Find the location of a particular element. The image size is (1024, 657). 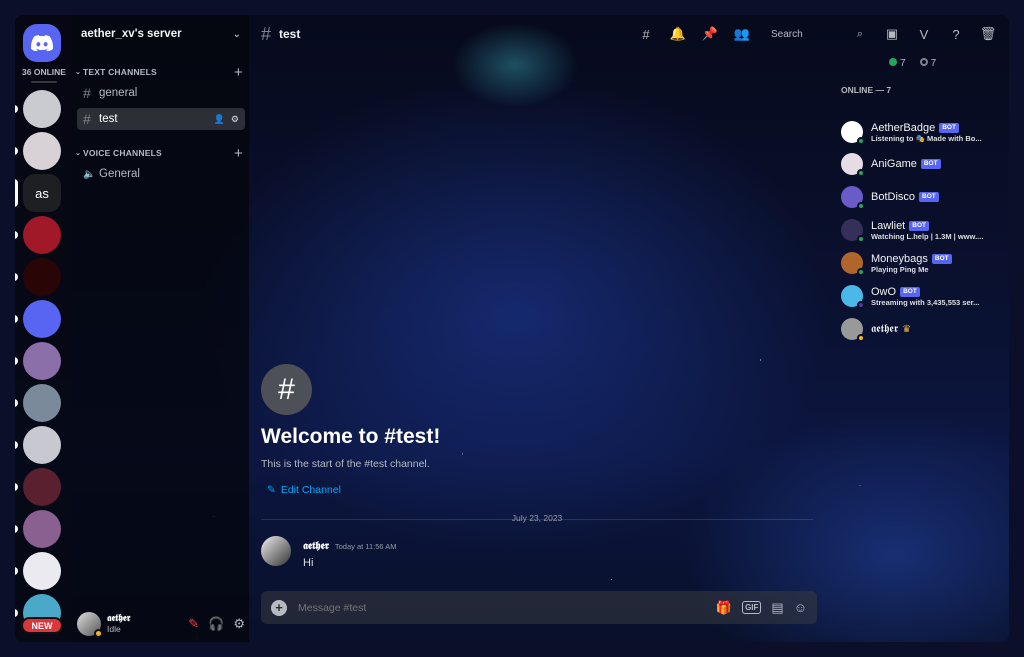

threads-icon: # is located at coordinates (646, 34).